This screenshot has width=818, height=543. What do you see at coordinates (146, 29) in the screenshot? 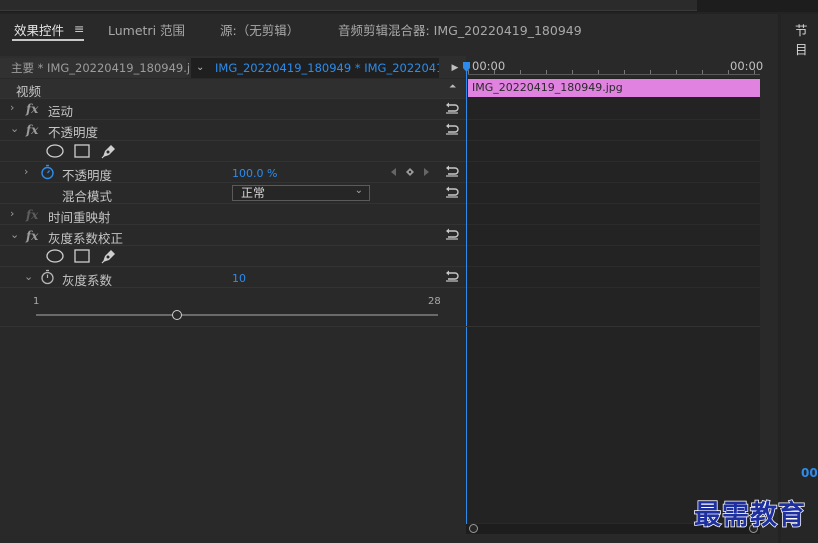
I see `tab-lumetri-scopes: Lumetri 范围` at bounding box center [146, 29].